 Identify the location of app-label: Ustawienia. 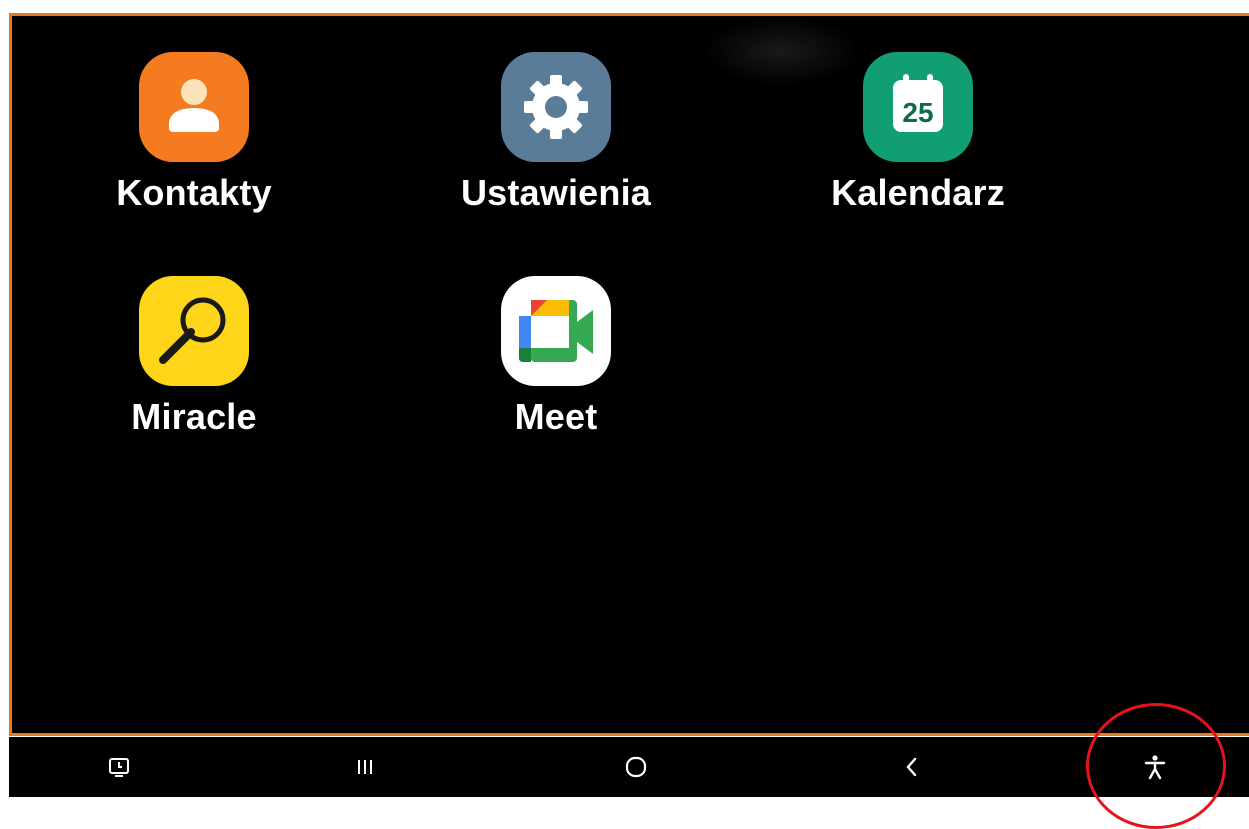
(556, 192).